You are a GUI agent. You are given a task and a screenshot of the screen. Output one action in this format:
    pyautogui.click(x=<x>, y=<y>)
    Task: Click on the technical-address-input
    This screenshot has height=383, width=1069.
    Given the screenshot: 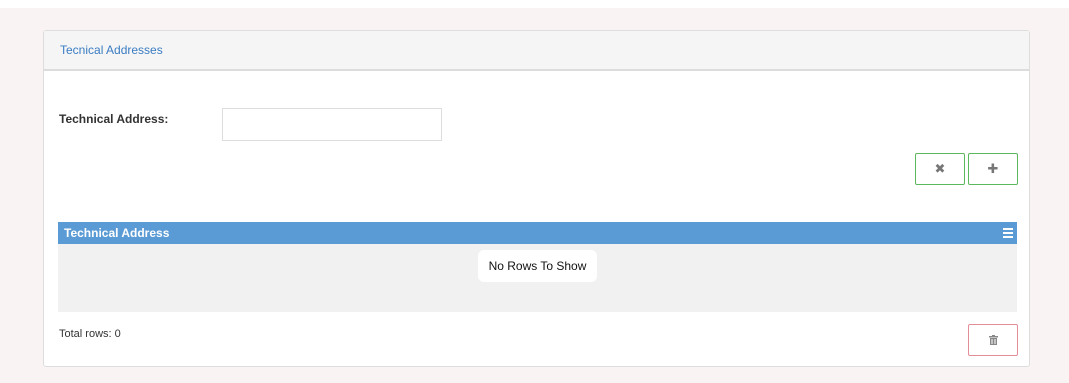 What is the action you would take?
    pyautogui.click(x=332, y=124)
    